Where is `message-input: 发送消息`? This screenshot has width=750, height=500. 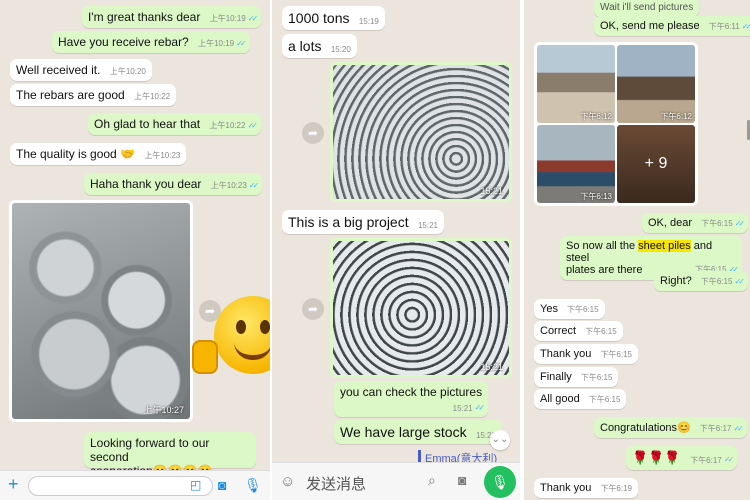
message-input: 发送消息 is located at coordinates (336, 483).